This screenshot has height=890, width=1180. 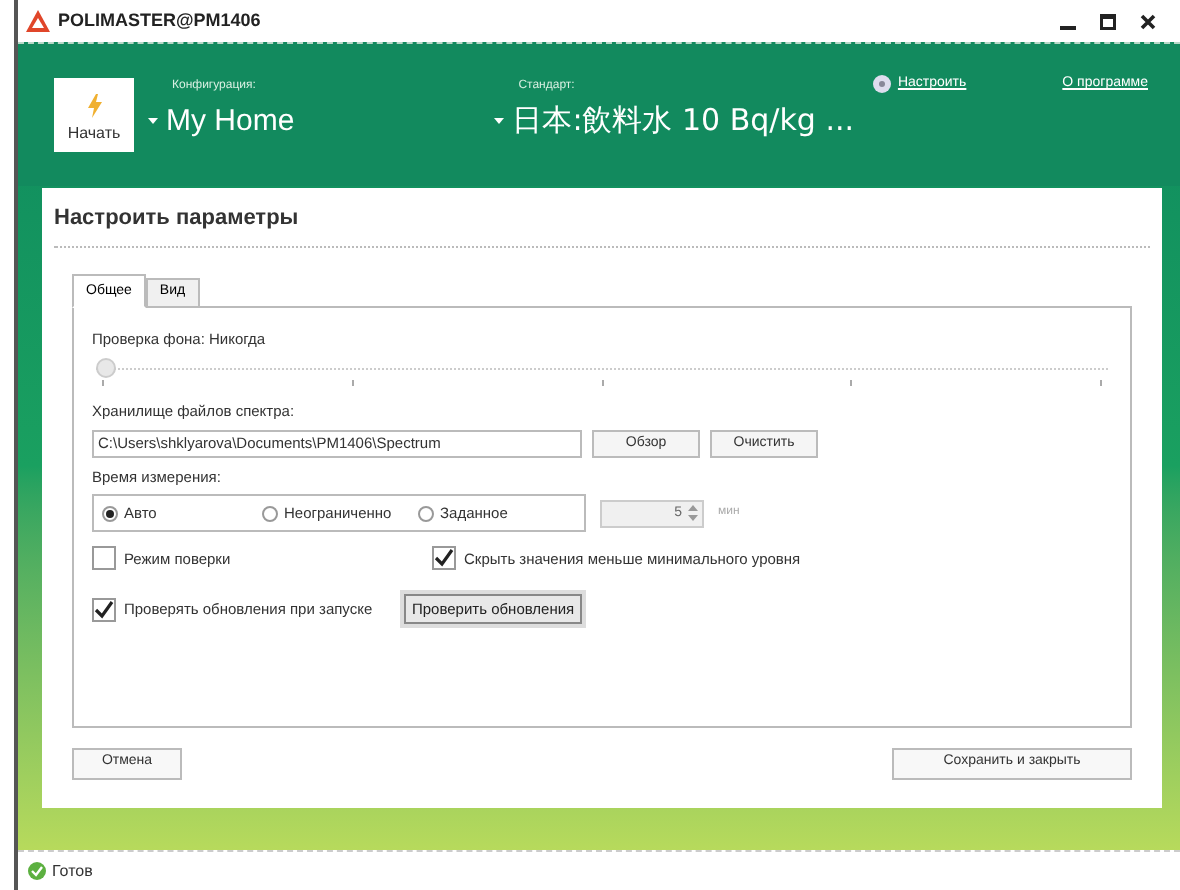 I want to click on logo-icon, so click(x=38, y=21).